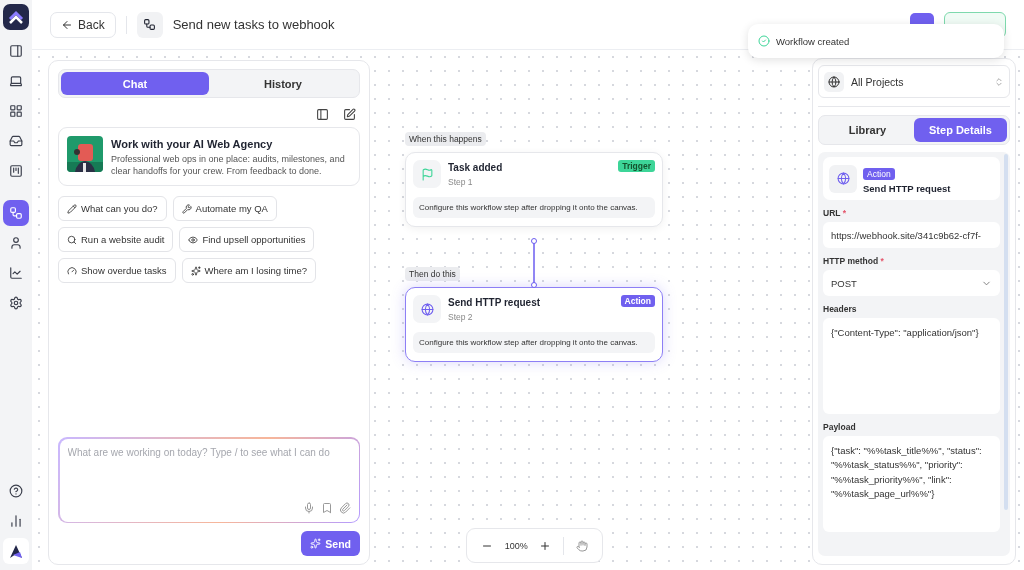 The height and width of the screenshot is (570, 1024). I want to click on chart-icon, so click(16, 273).